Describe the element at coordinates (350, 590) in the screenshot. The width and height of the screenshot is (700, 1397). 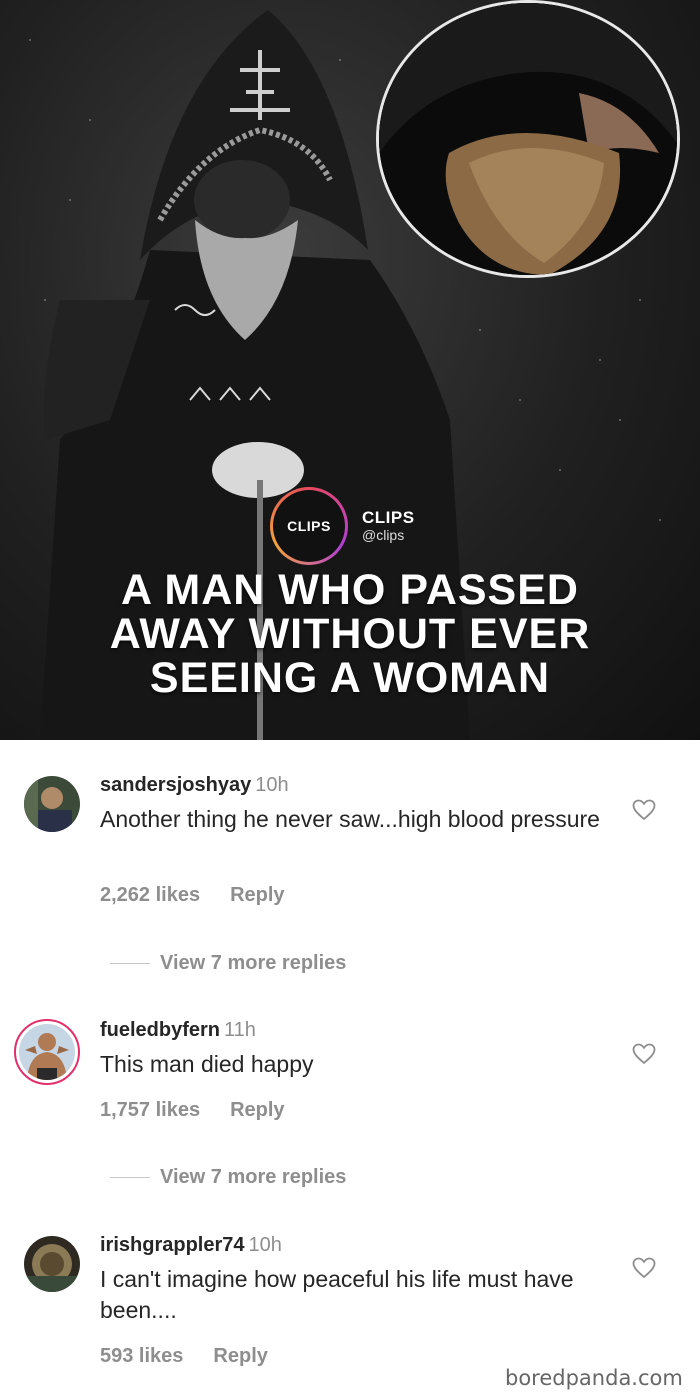
I see `headline-line: A MAN WHO PASSED` at that location.